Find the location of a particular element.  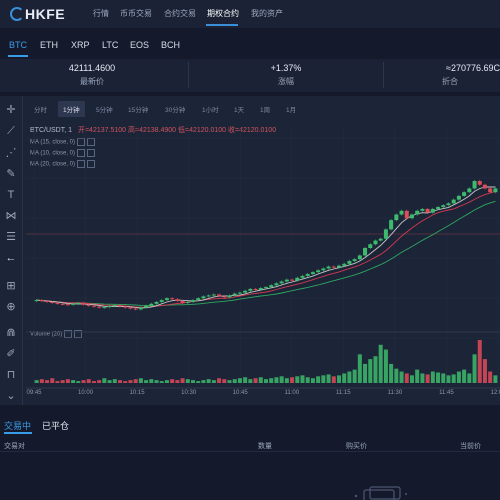

tab-trading: 交易中 is located at coordinates (17, 425).